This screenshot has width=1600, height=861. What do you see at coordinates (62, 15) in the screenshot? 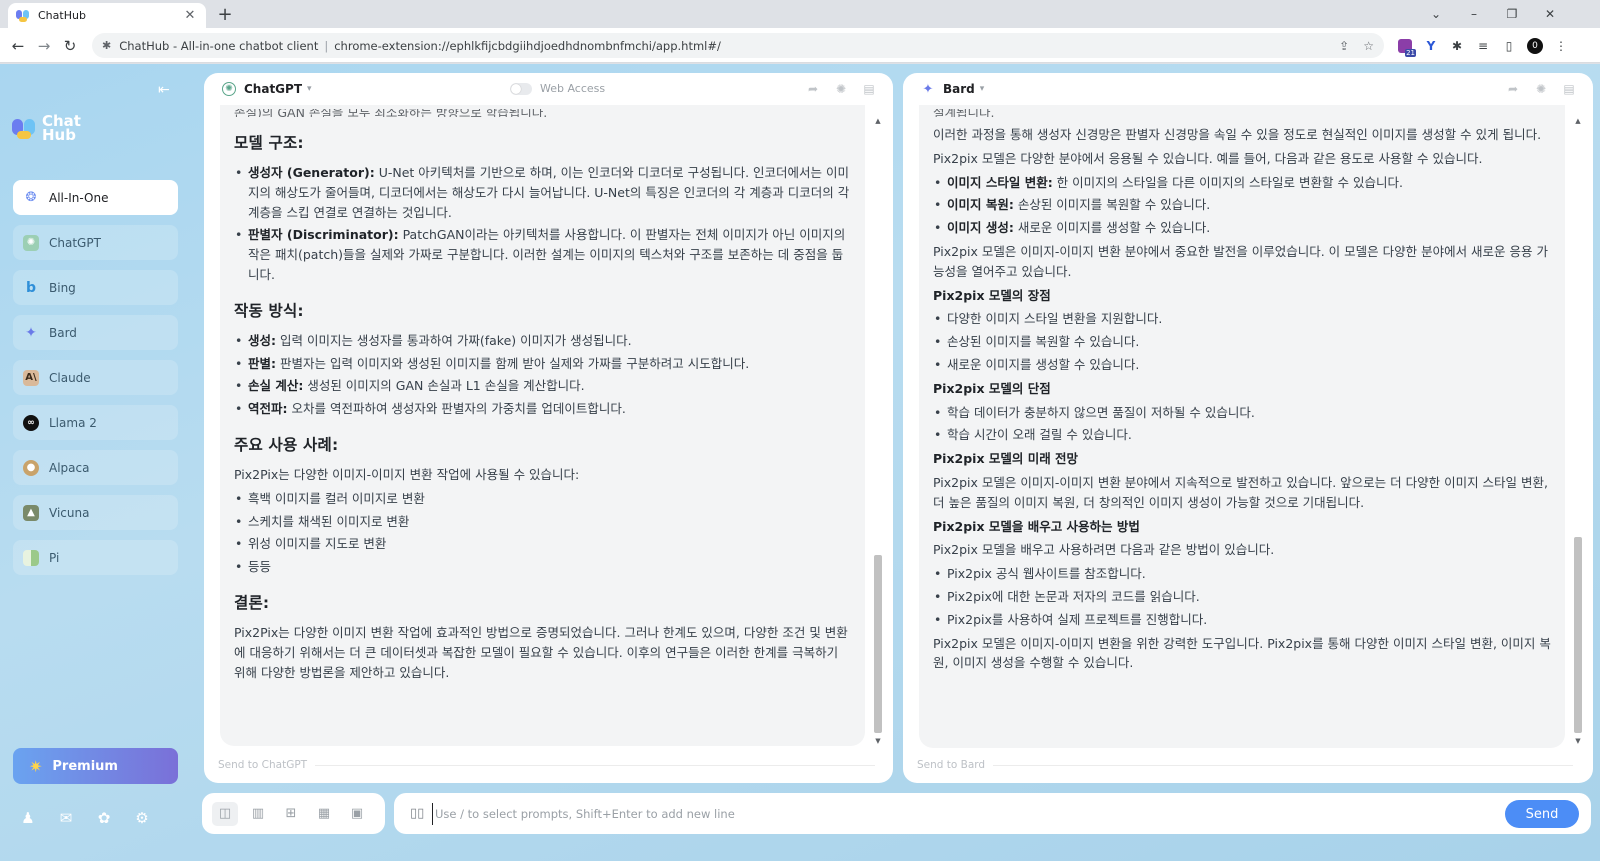
I see `tab-title: ChatHub` at bounding box center [62, 15].